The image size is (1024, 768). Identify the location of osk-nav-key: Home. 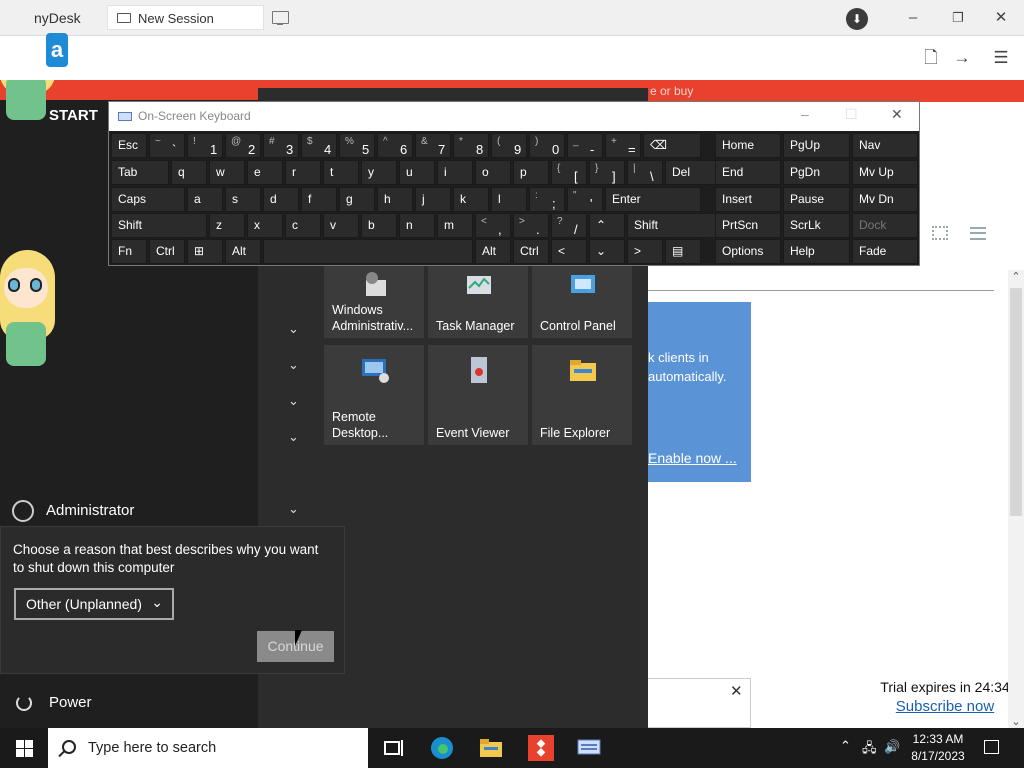
(748, 145).